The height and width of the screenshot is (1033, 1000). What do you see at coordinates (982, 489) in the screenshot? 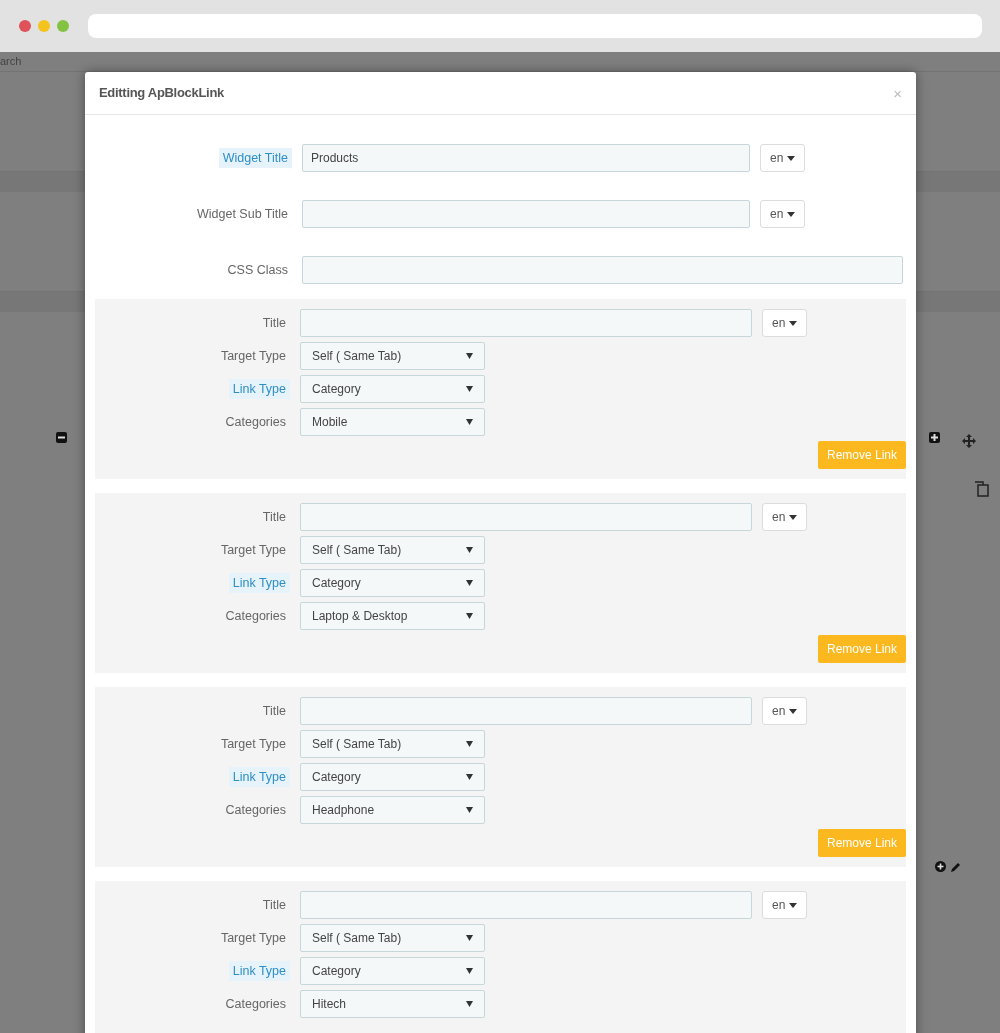
I see `copy-icon` at bounding box center [982, 489].